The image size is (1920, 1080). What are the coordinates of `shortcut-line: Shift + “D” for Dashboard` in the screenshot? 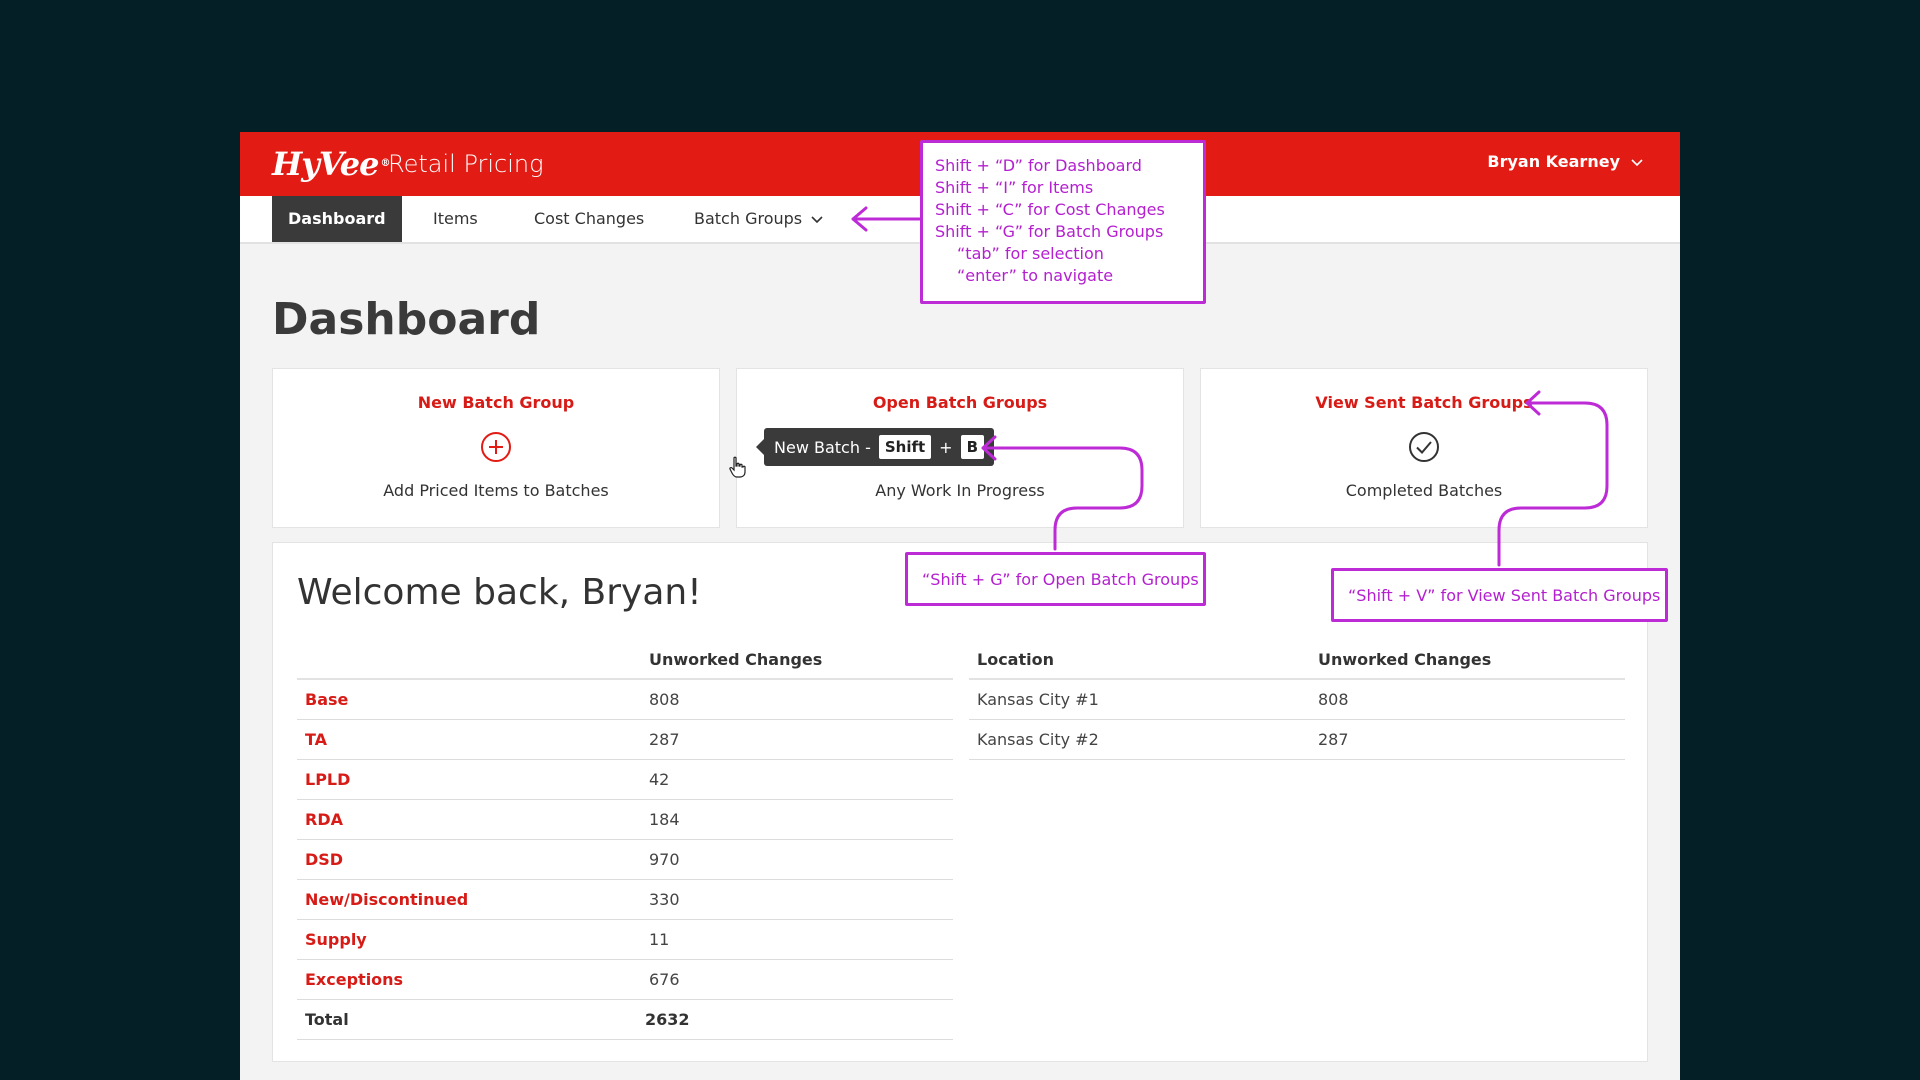 It's located at (1038, 165).